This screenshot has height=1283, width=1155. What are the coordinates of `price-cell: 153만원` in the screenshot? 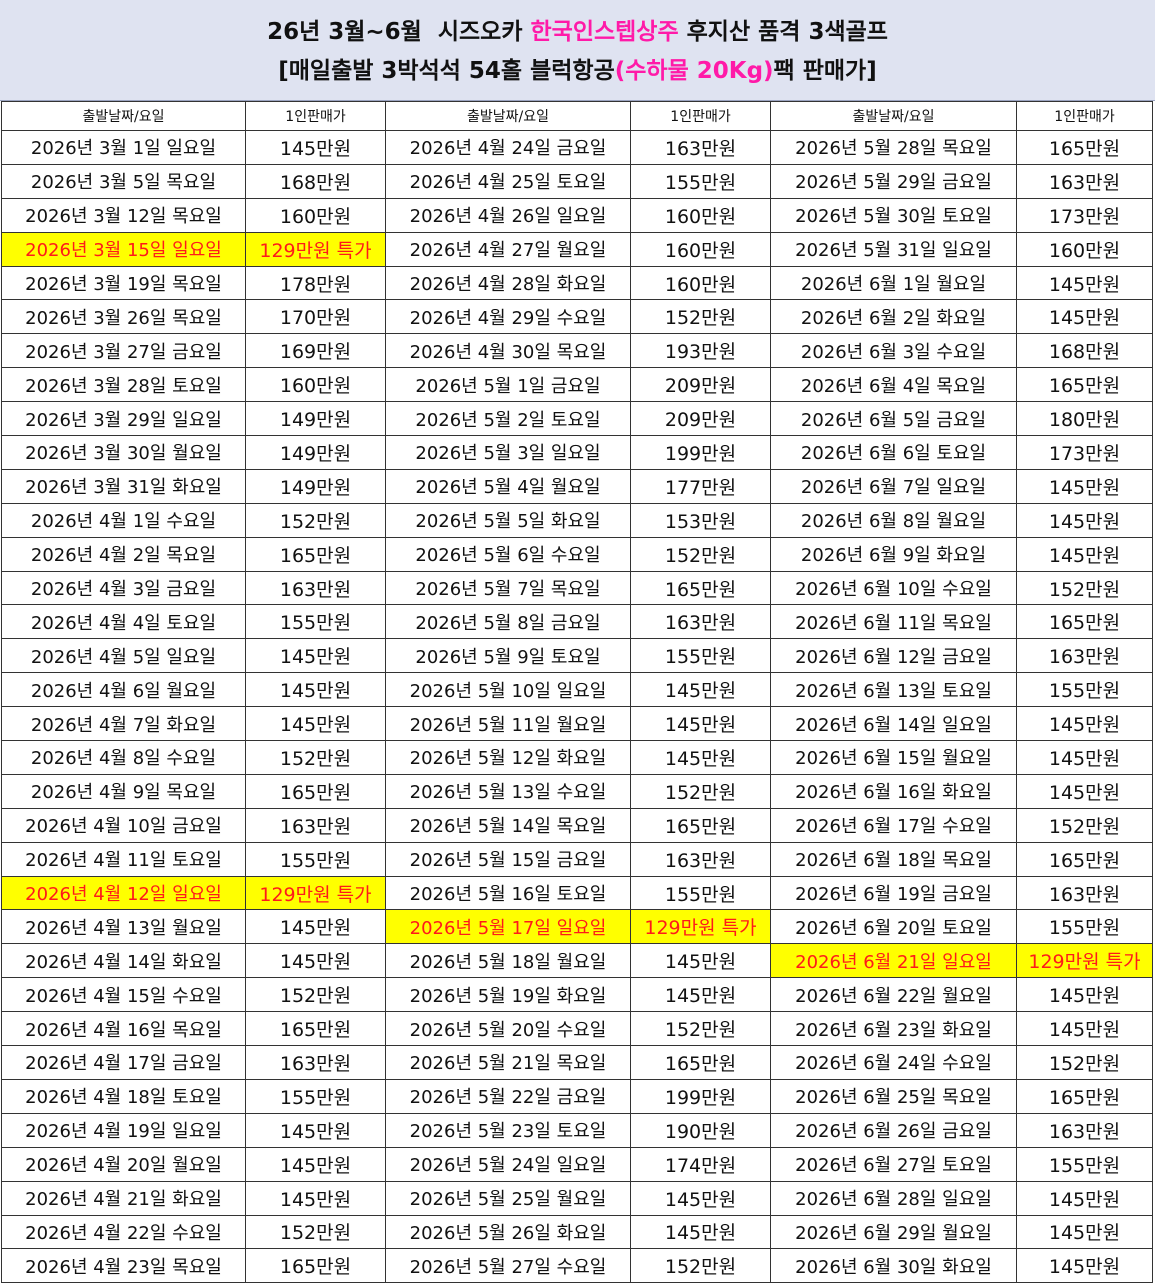 It's located at (700, 520).